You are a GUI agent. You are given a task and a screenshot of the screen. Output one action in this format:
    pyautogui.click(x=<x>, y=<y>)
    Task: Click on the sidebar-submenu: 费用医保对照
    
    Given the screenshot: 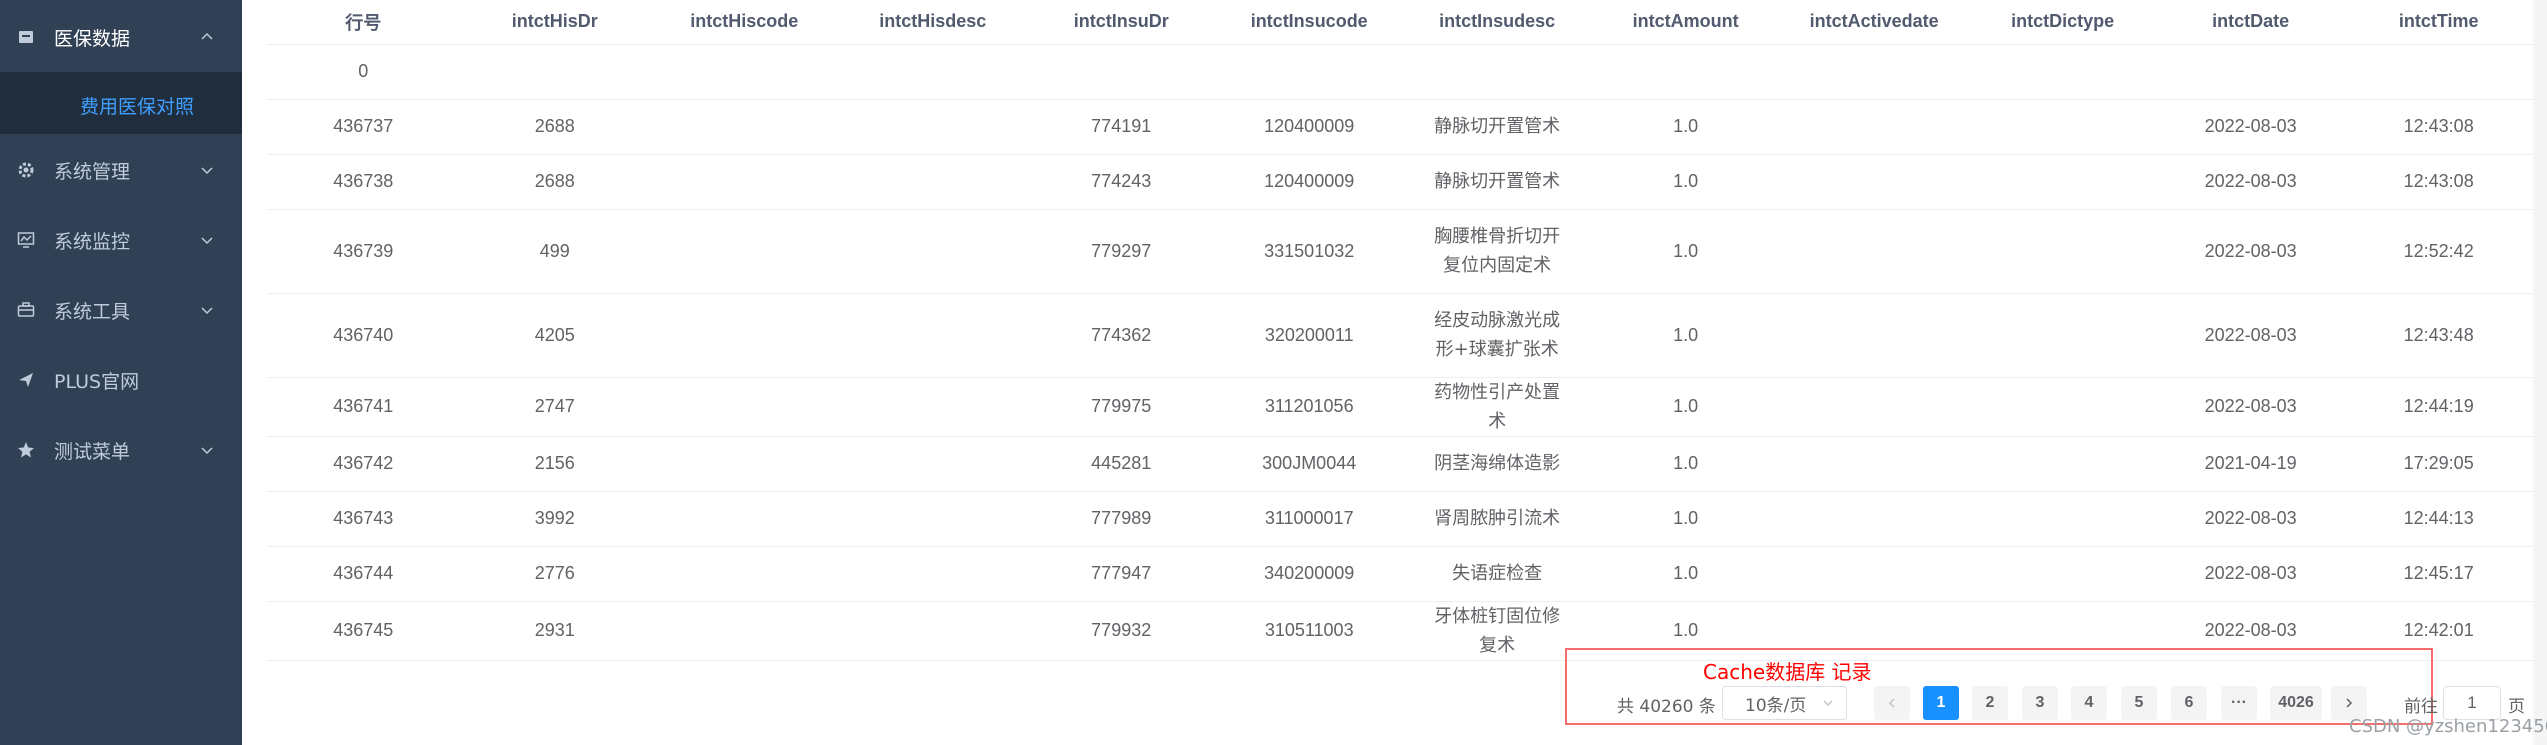 What is the action you would take?
    pyautogui.click(x=121, y=103)
    